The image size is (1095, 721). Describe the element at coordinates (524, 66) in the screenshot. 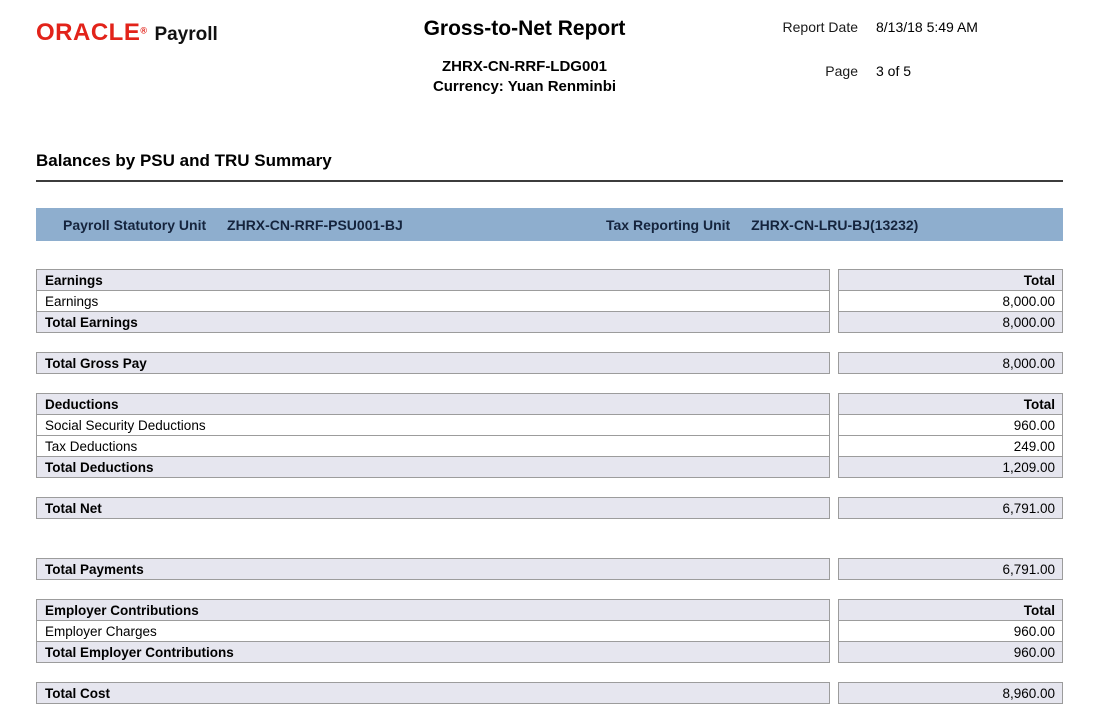

I see `report-subtitle: ZHRX-CN-RRF-LDG001` at that location.